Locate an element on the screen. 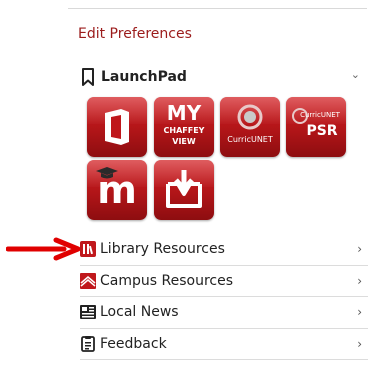 This screenshot has width=369, height=368. edit-preferences-link: Edit Preferences is located at coordinates (135, 34).